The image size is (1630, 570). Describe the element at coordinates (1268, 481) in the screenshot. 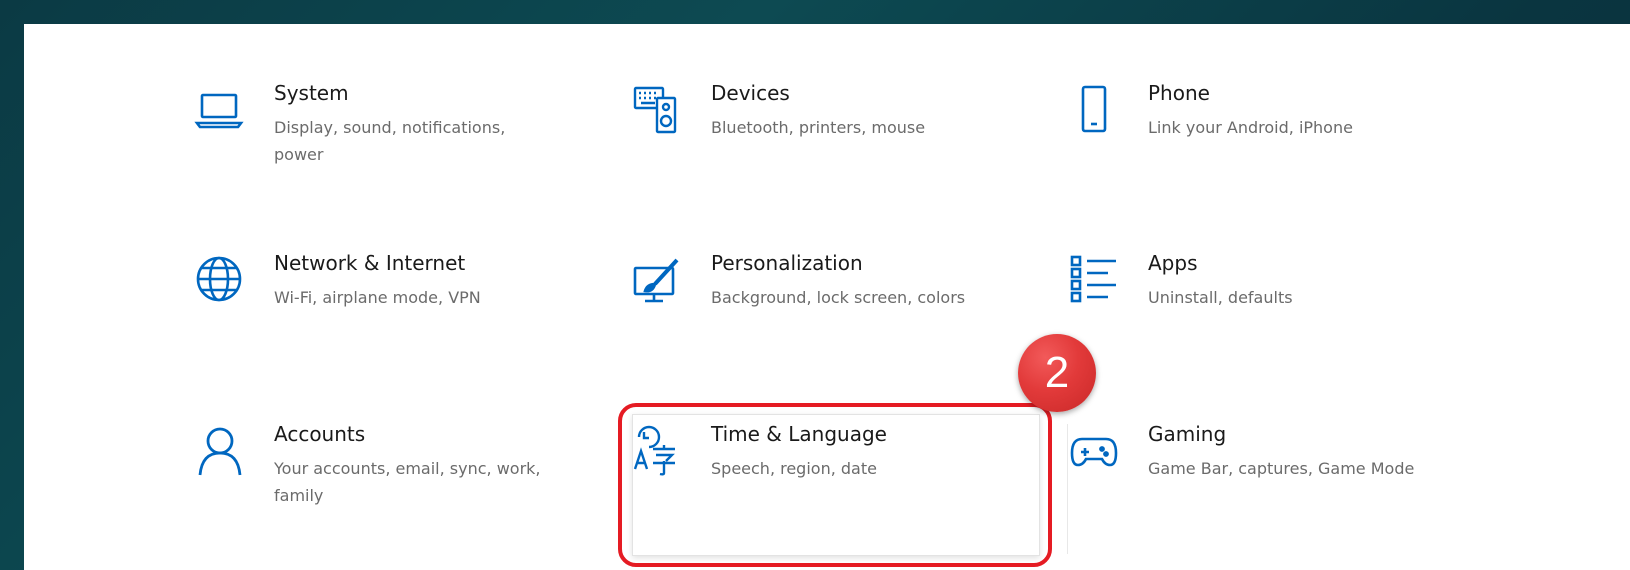

I see `tile-gaming: Gaming Game Bar, captures, Game Mode` at that location.